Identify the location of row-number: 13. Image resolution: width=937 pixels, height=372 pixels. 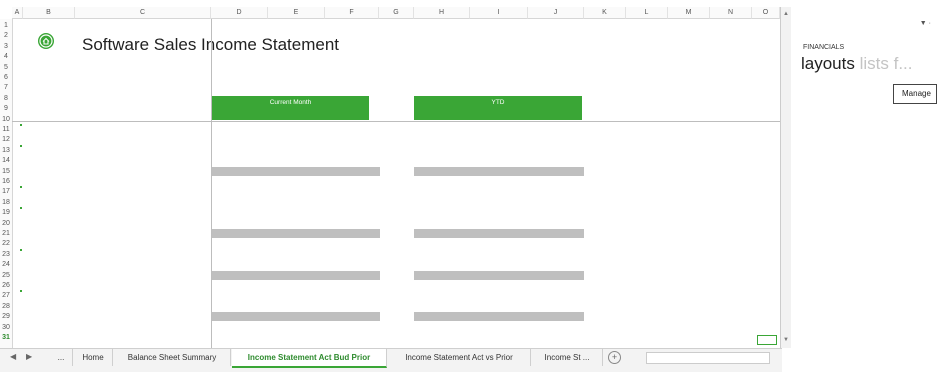
(6, 150).